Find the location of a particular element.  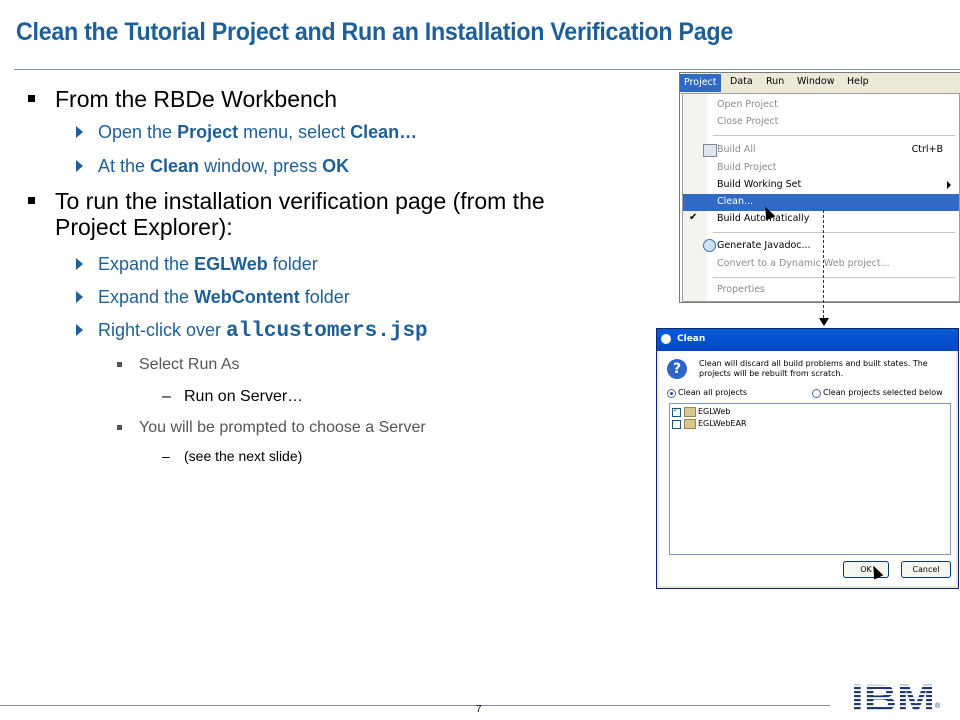

menubar-project: Project is located at coordinates (700, 83).